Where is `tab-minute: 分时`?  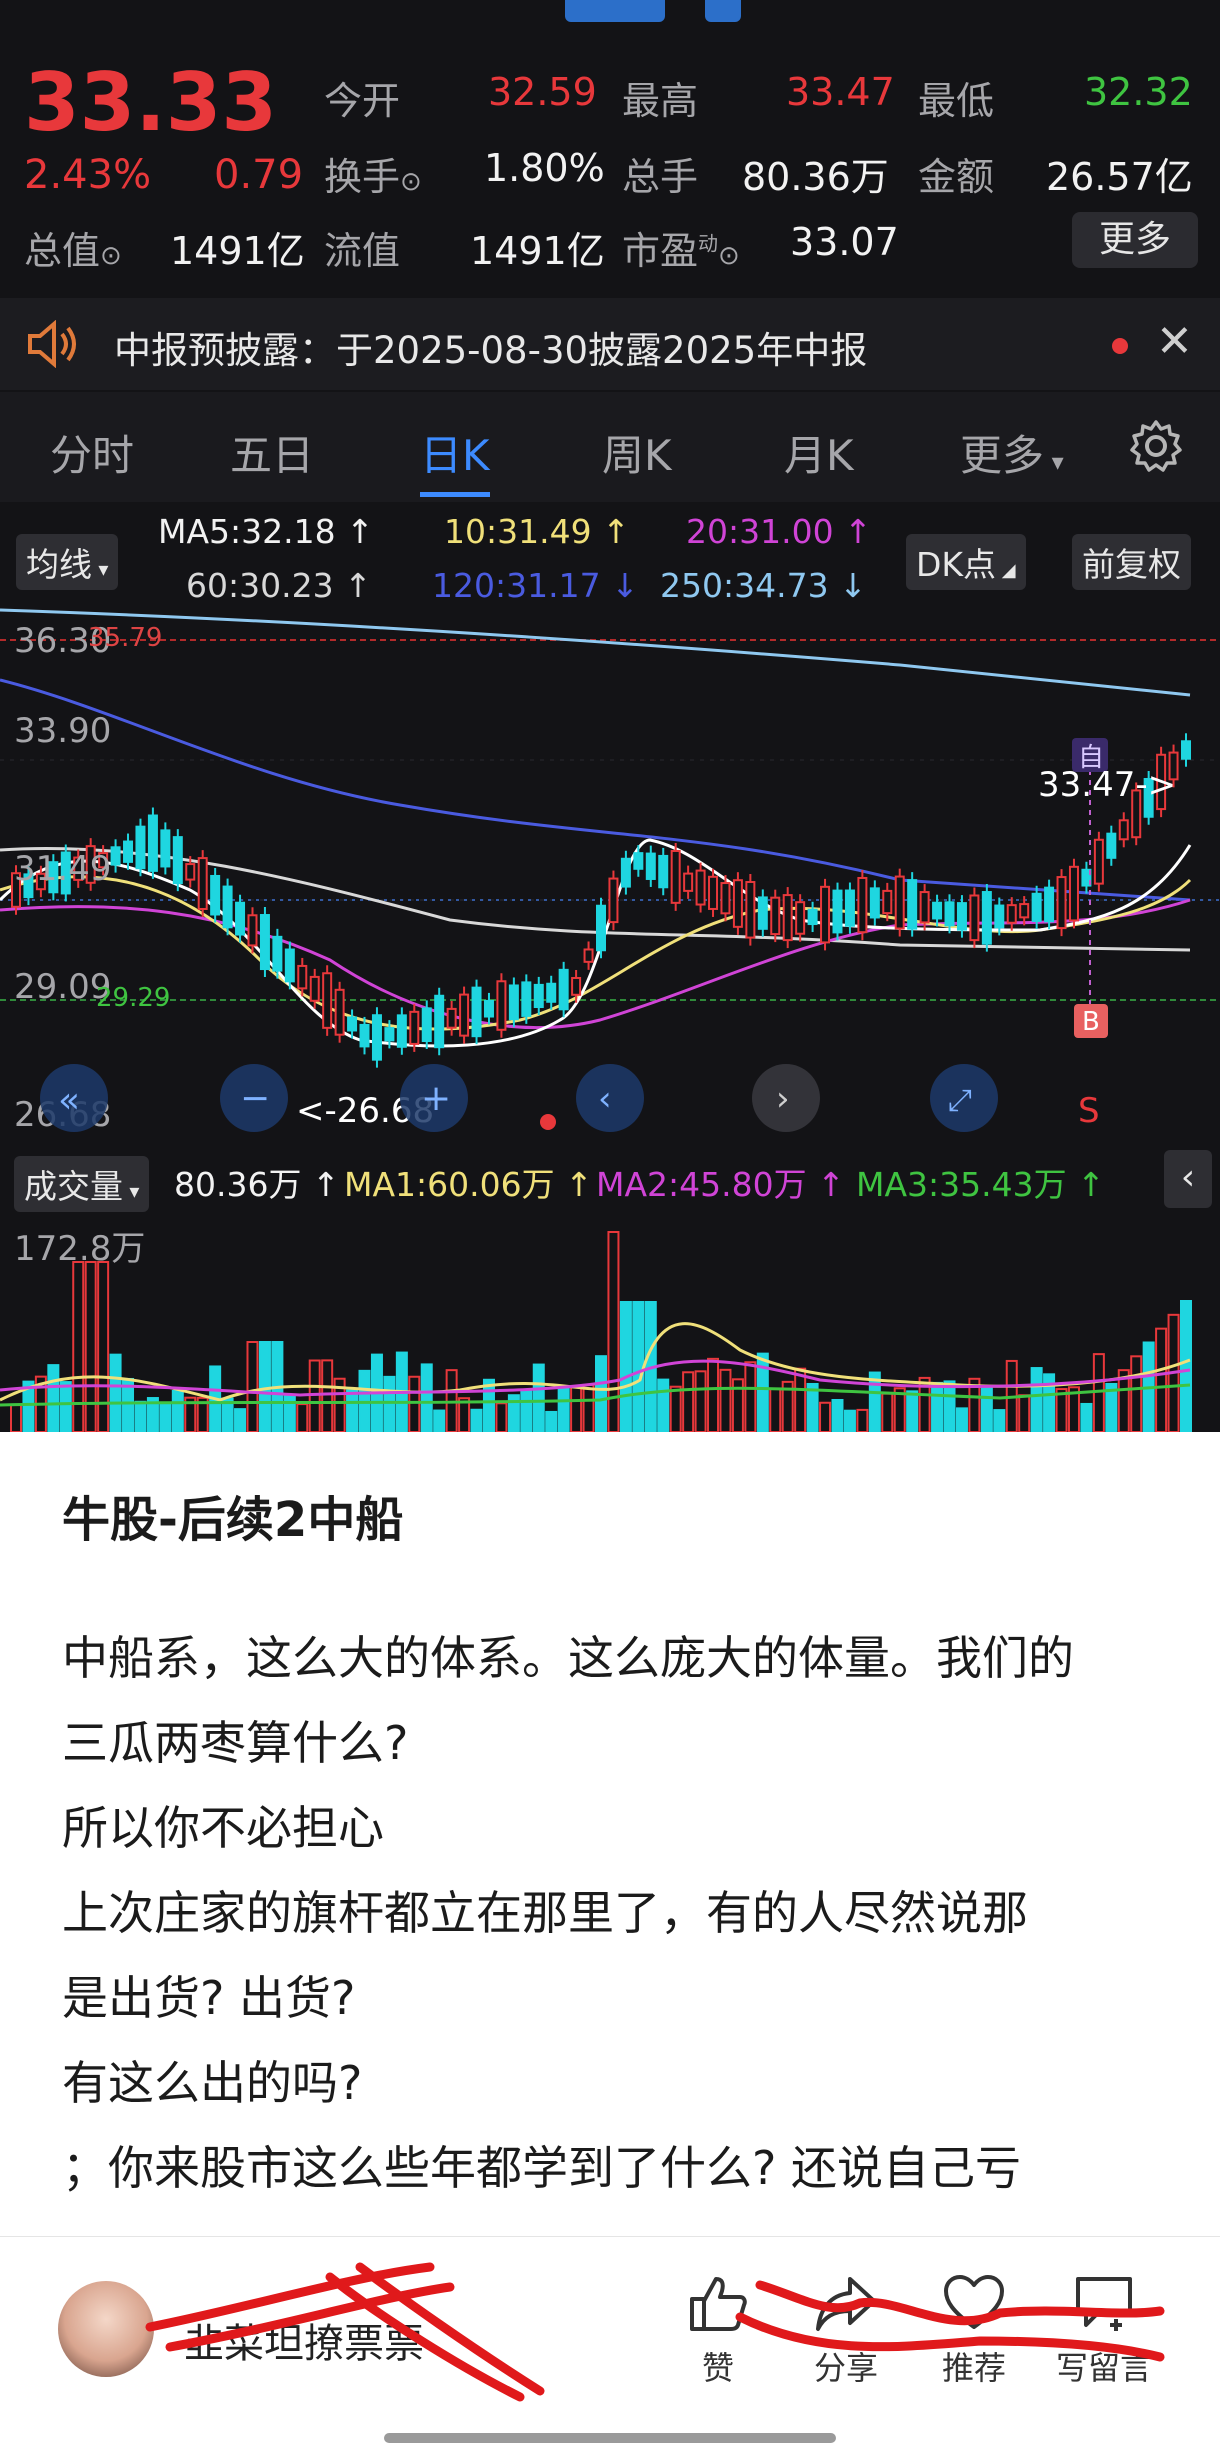
tab-minute: 分时 is located at coordinates (92, 452).